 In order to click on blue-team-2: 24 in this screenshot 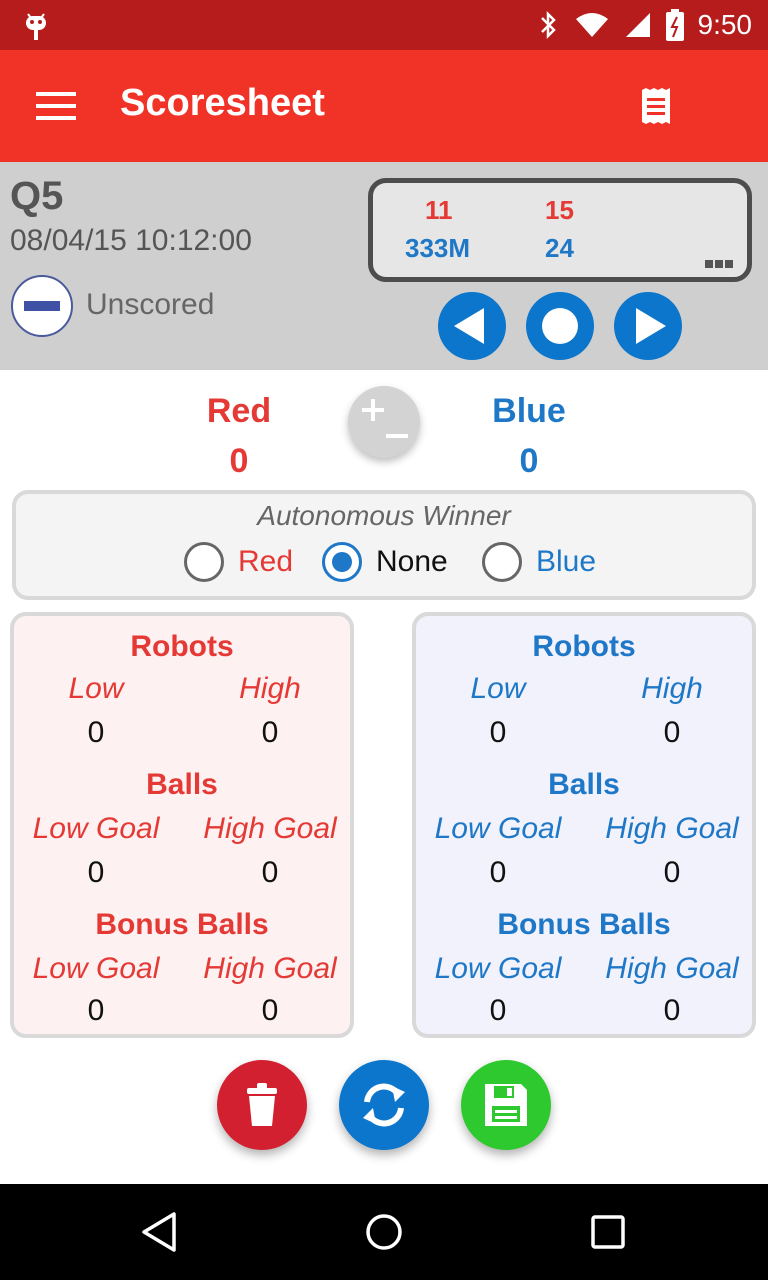, I will do `click(559, 248)`.